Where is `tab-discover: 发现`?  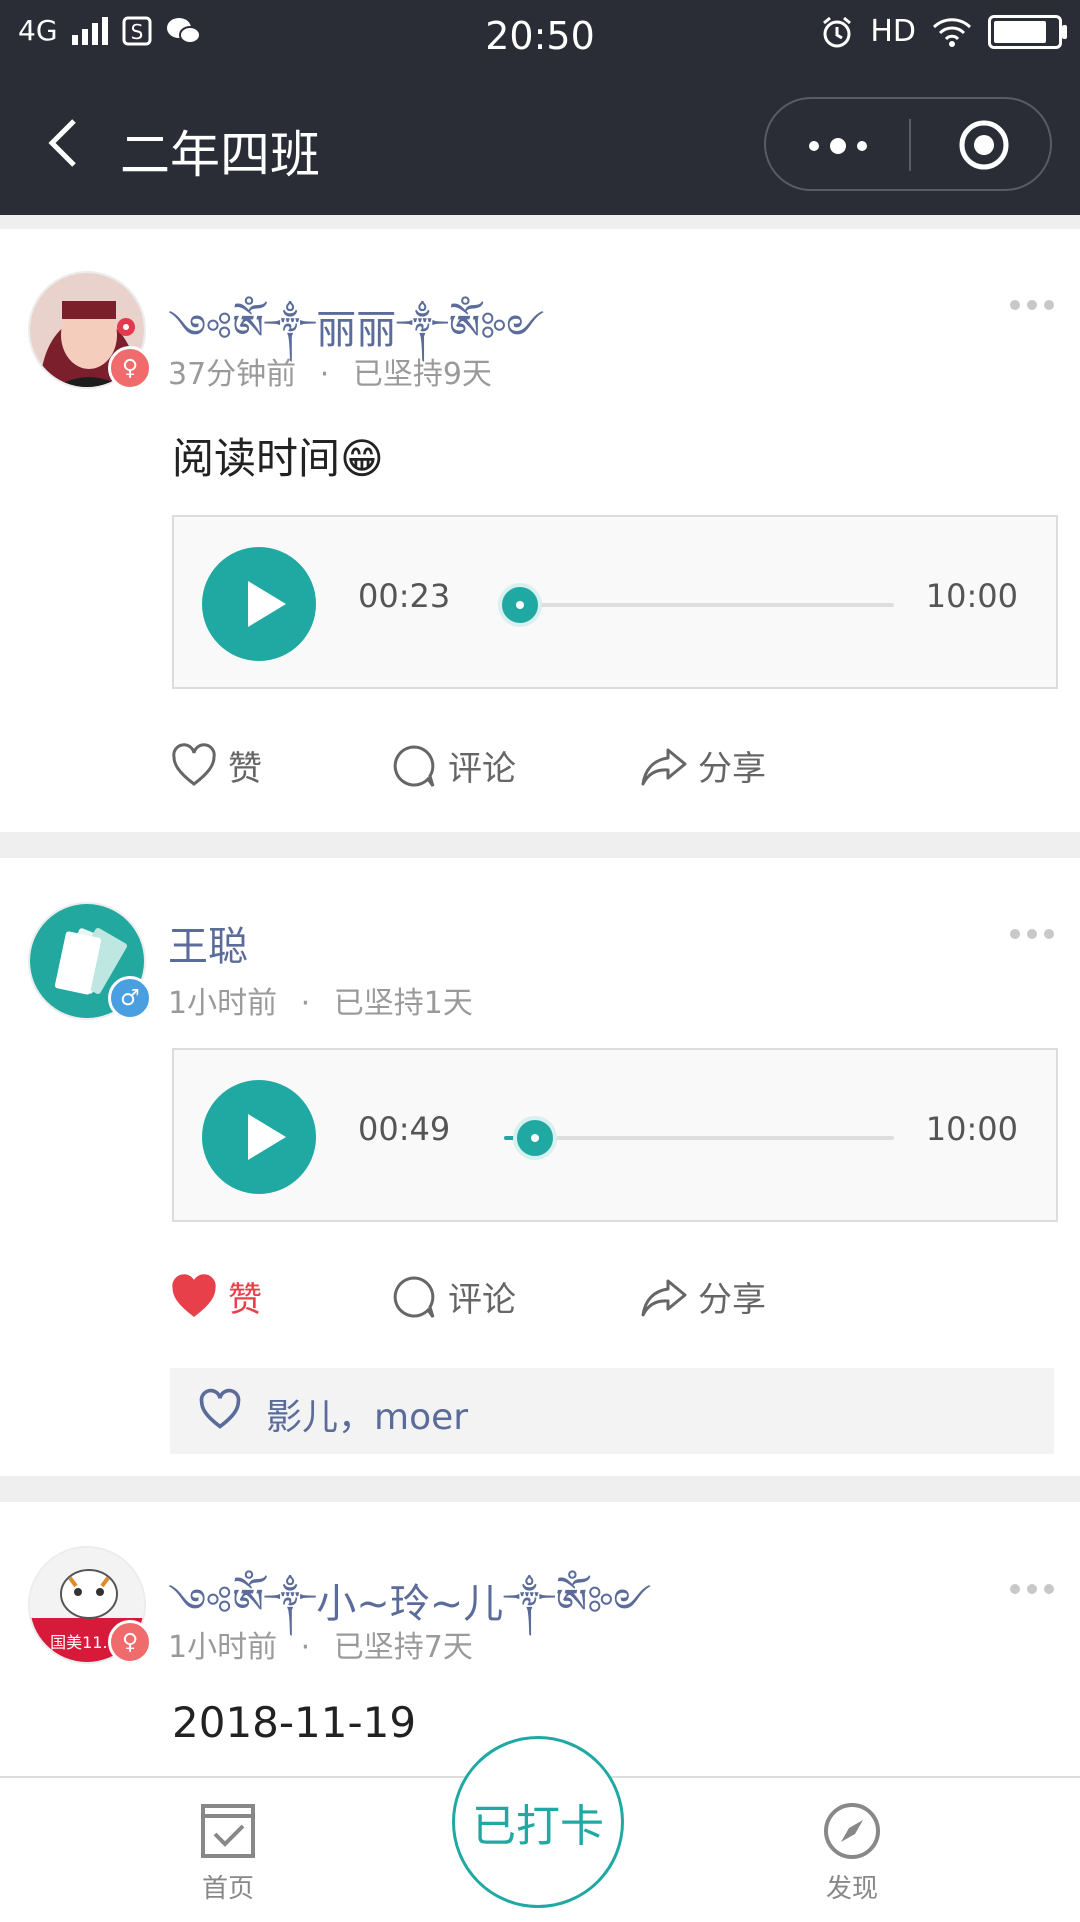
tab-discover: 发现 is located at coordinates (852, 1852).